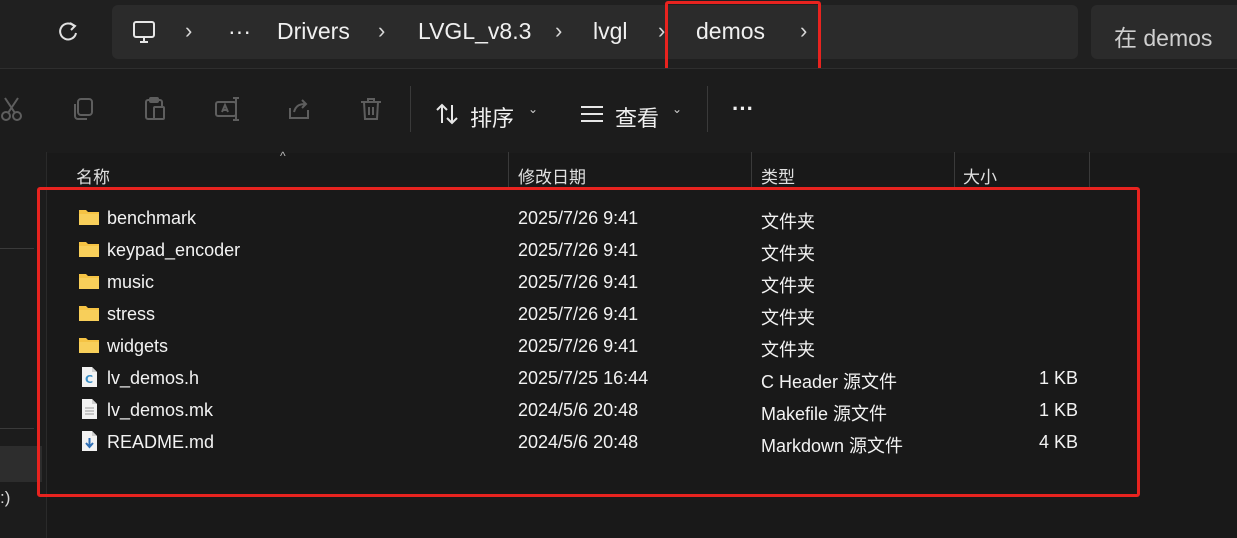 The image size is (1237, 538). What do you see at coordinates (83, 109) in the screenshot?
I see `copy-icon` at bounding box center [83, 109].